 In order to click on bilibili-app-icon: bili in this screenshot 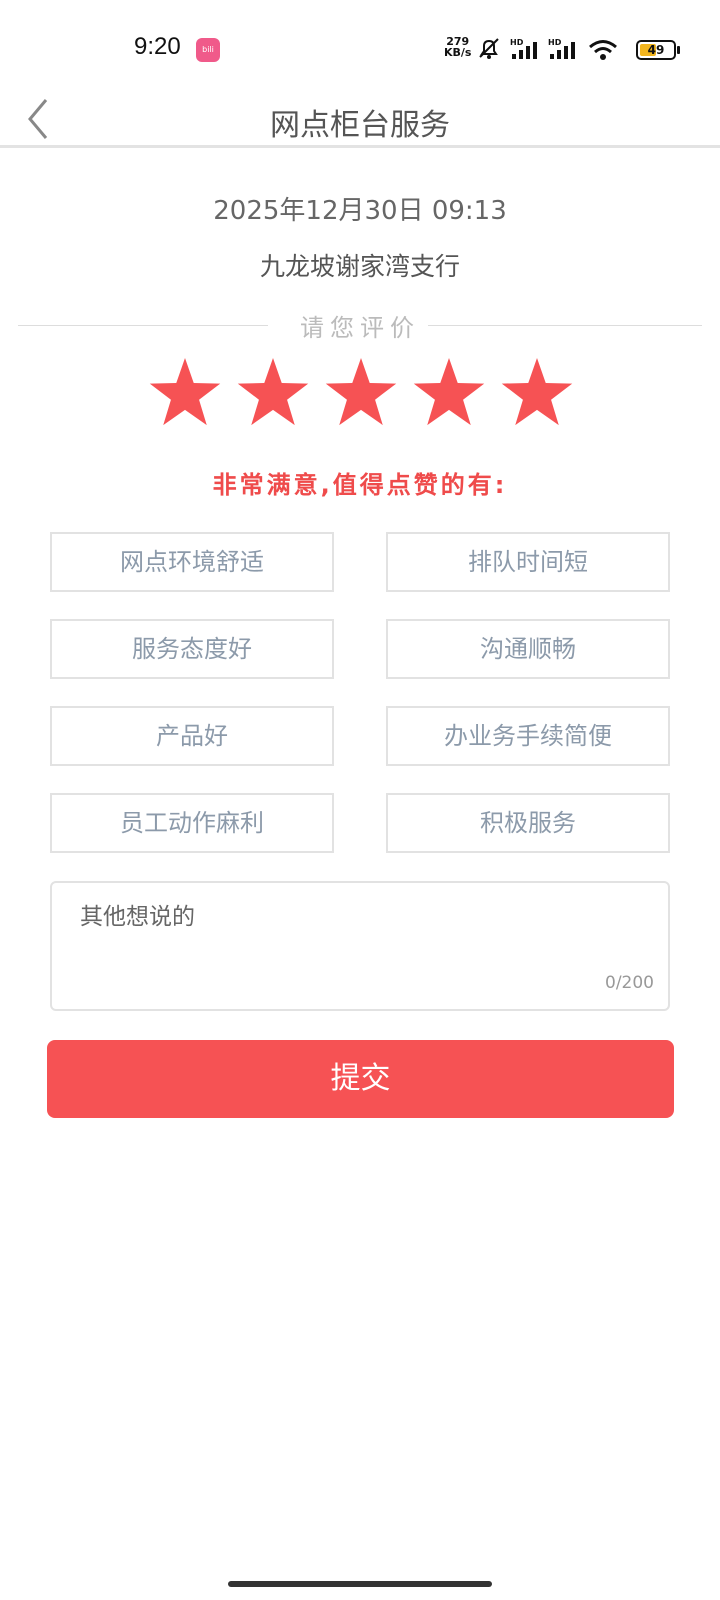, I will do `click(208, 50)`.